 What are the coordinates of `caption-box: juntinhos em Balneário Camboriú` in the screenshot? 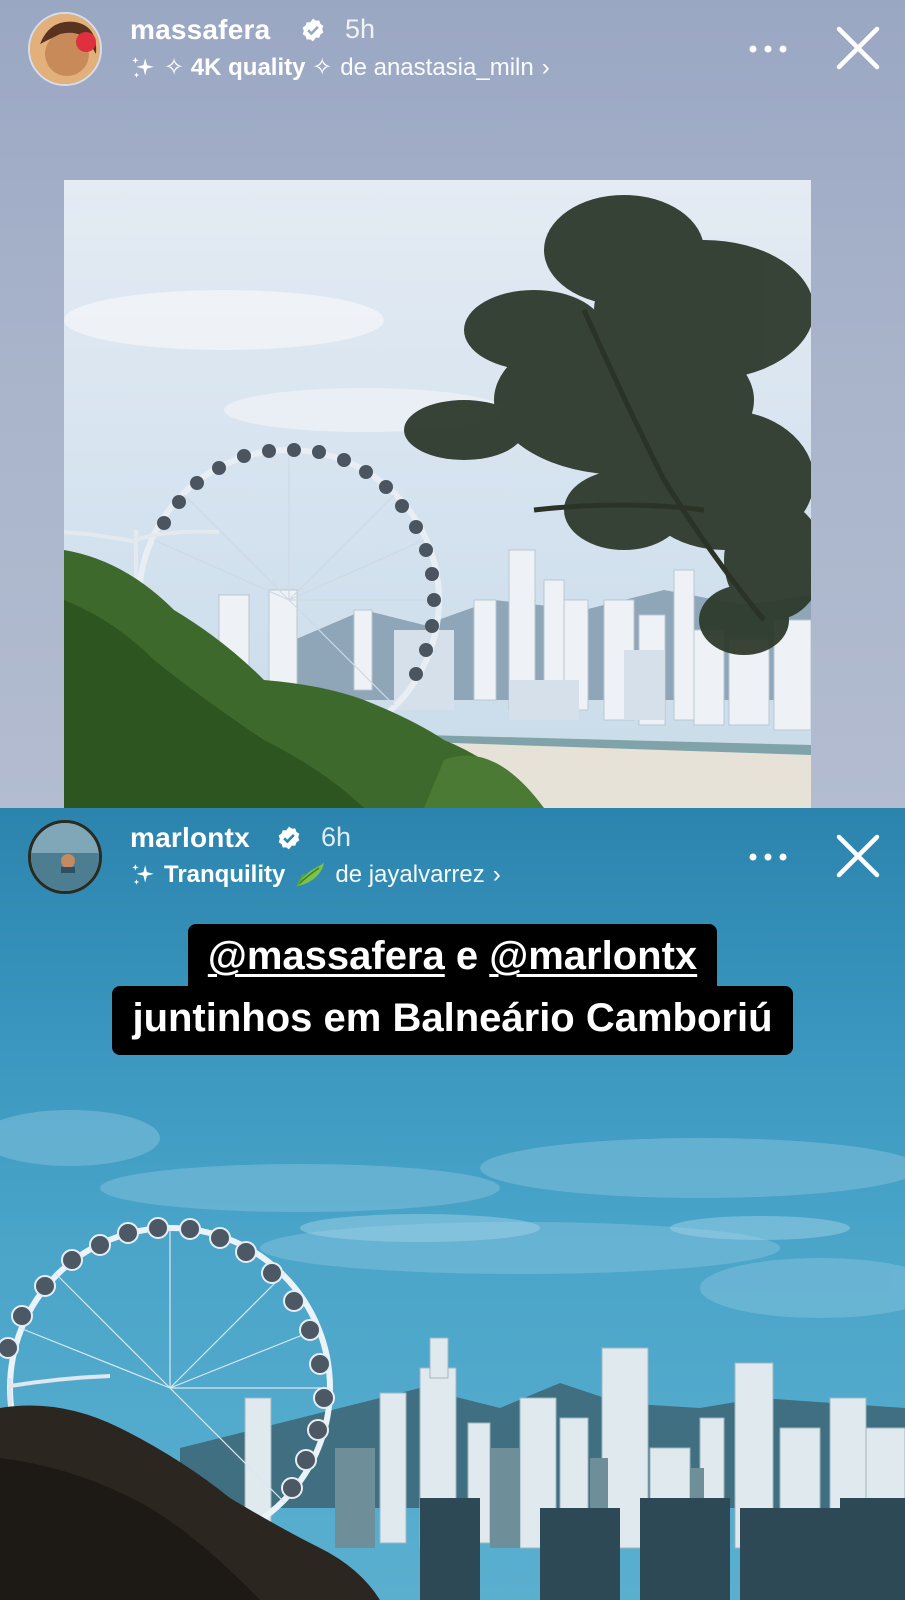 It's located at (452, 1020).